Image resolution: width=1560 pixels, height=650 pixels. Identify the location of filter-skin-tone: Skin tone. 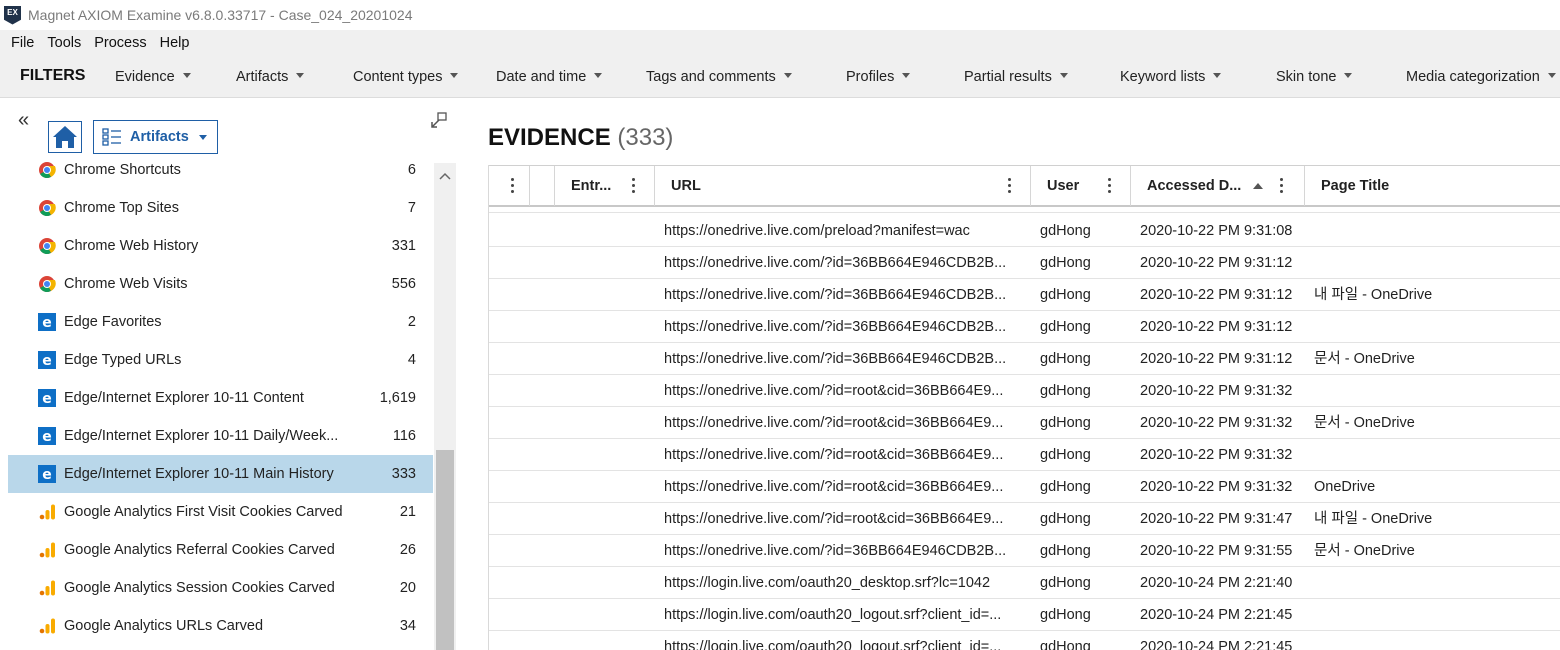
(1314, 77).